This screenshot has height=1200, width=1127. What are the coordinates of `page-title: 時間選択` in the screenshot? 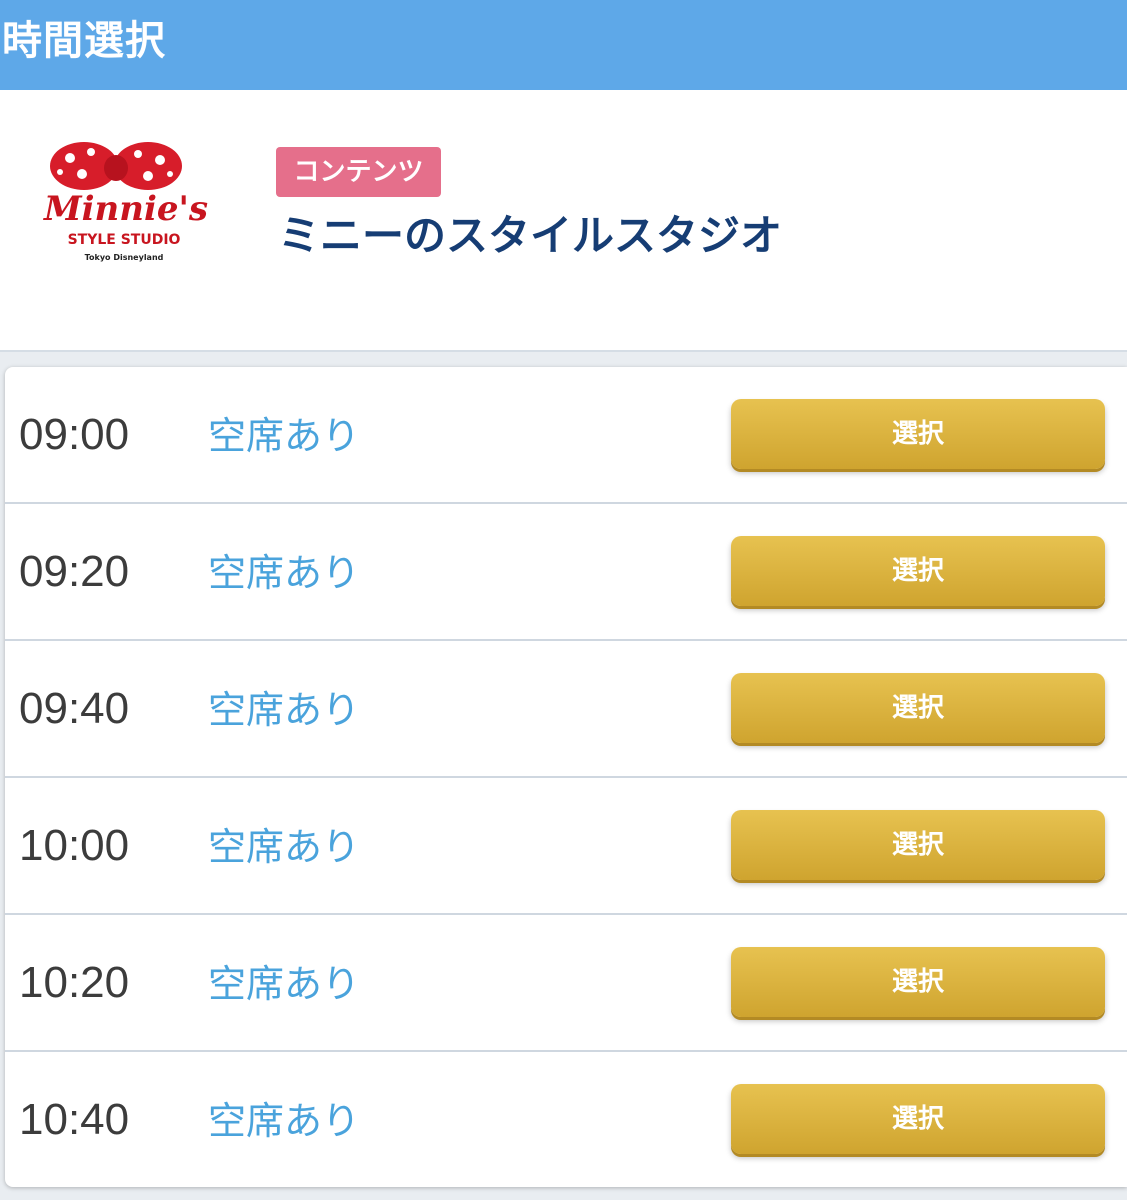 It's located at (84, 41).